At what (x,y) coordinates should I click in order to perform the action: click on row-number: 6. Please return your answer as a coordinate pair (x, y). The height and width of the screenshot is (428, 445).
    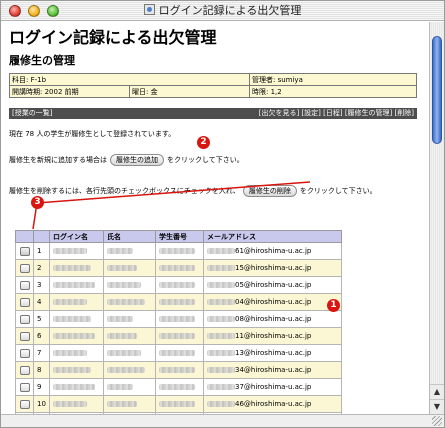
    Looking at the image, I should click on (41, 336).